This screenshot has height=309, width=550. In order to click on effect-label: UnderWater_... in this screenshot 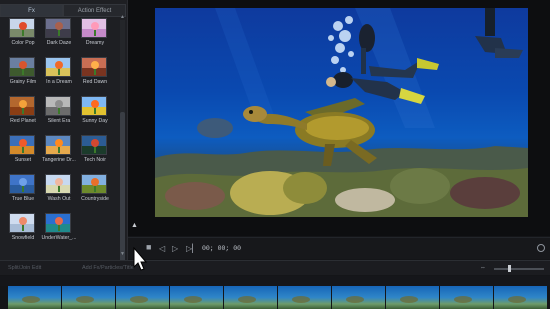, I will do `click(59, 238)`.